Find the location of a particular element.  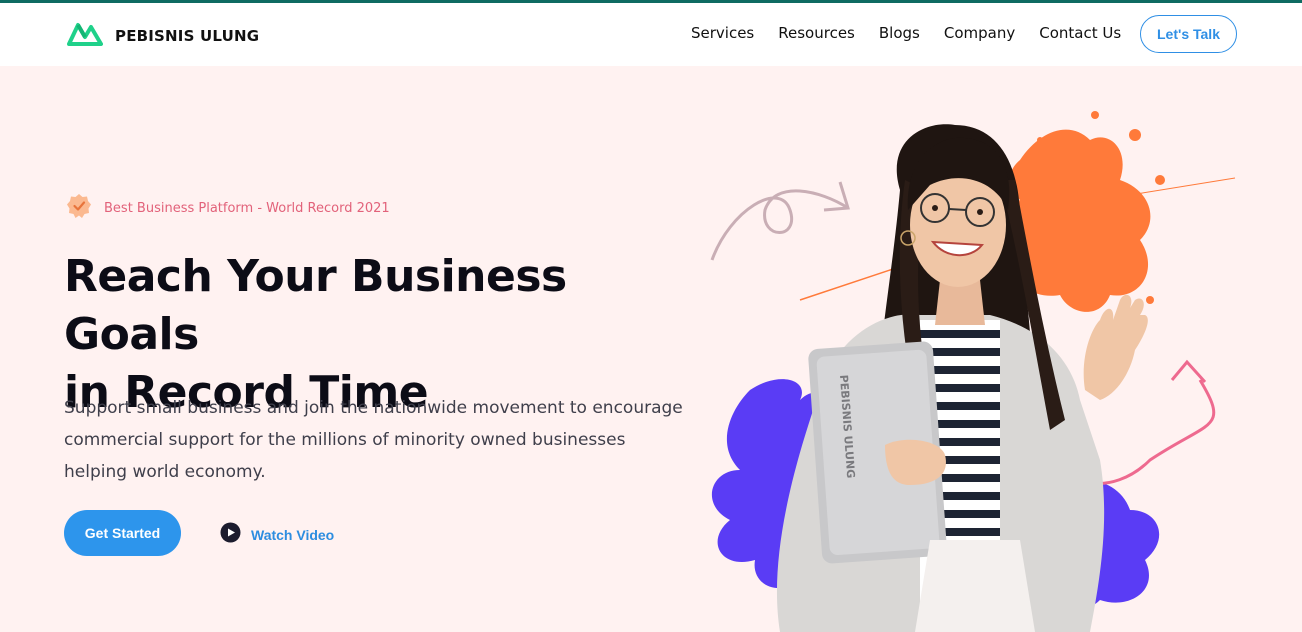

nav-contact-us: Contact Us is located at coordinates (1080, 33).